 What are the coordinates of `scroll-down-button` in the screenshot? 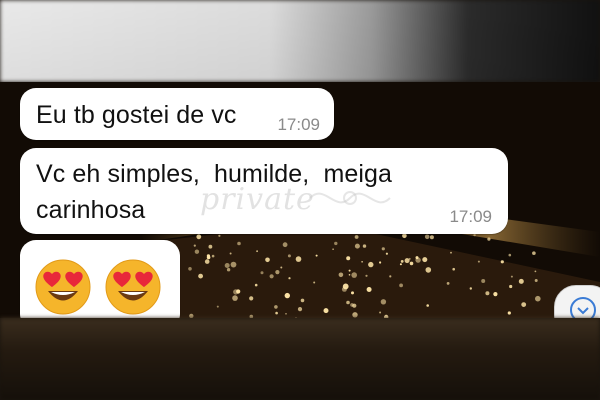 It's located at (577, 301).